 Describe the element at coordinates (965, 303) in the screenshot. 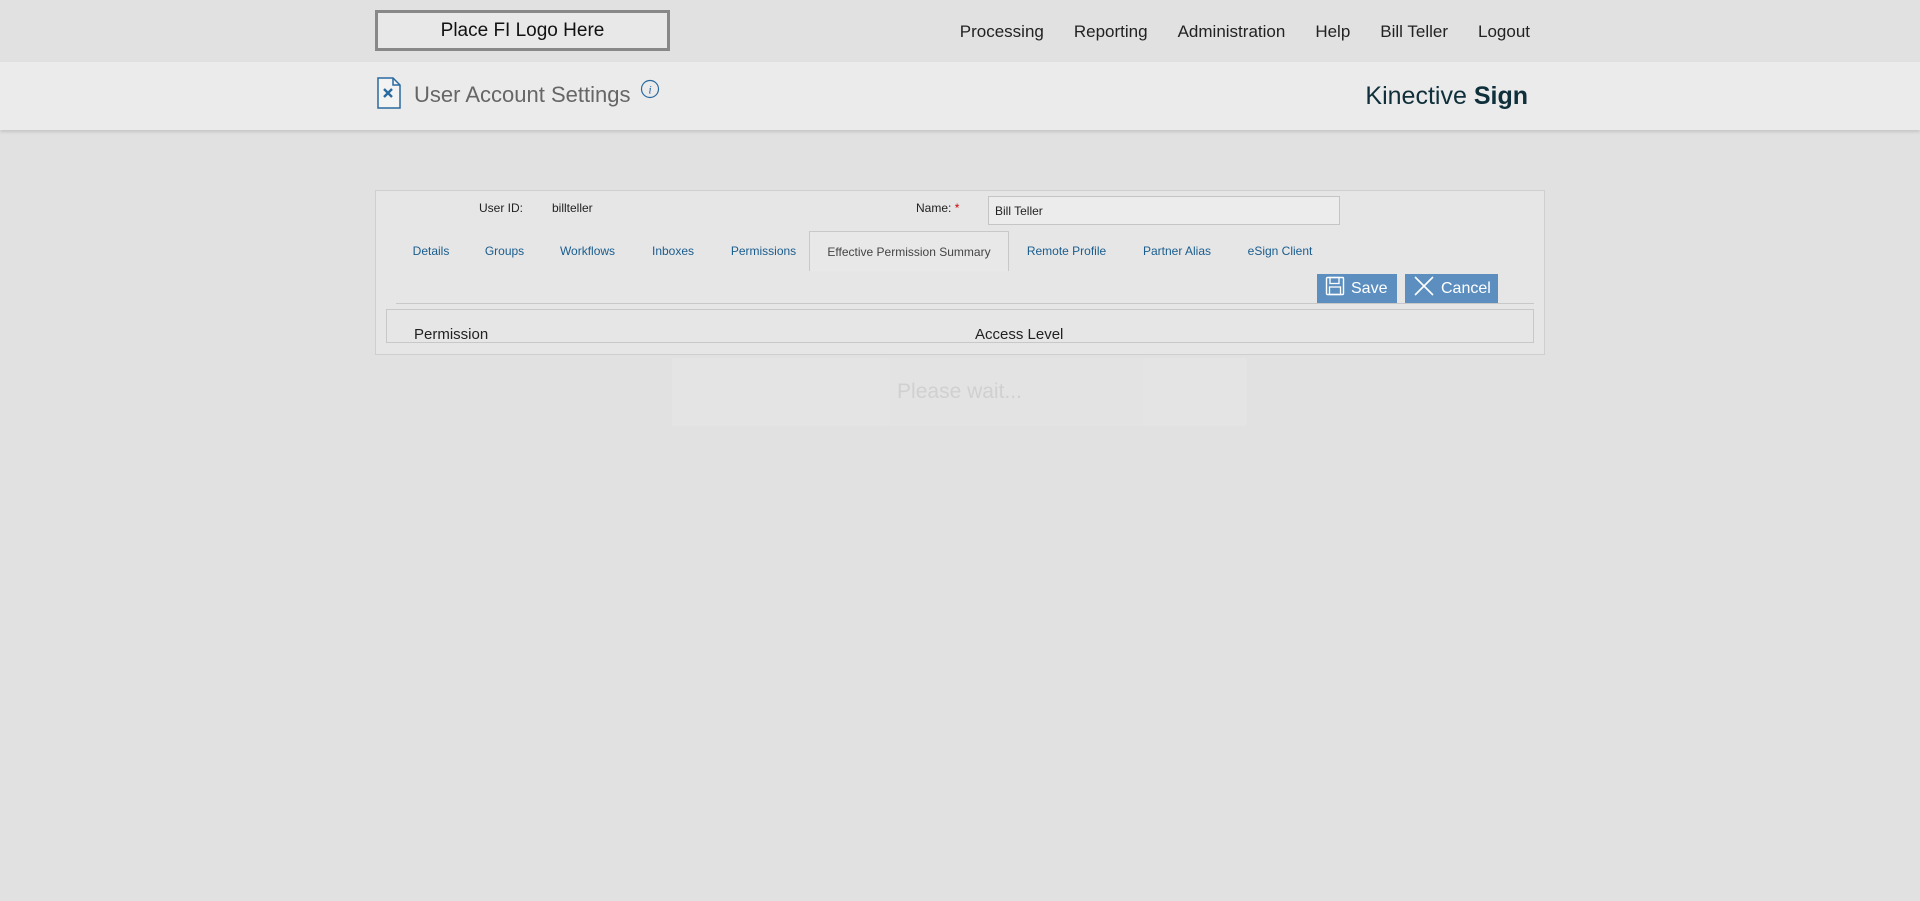

I see `tab-divider` at that location.